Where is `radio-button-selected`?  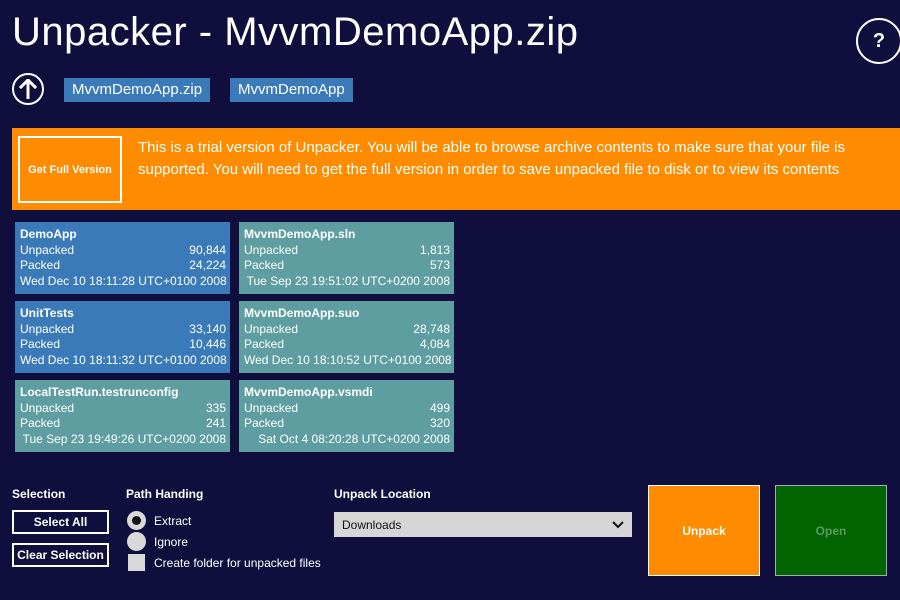 radio-button-selected is located at coordinates (136, 520).